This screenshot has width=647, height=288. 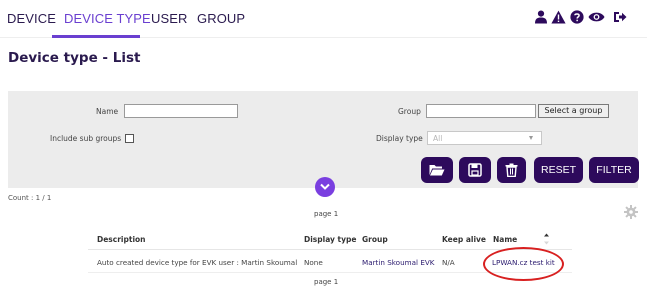 What do you see at coordinates (169, 18) in the screenshot?
I see `tab-user: USER` at bounding box center [169, 18].